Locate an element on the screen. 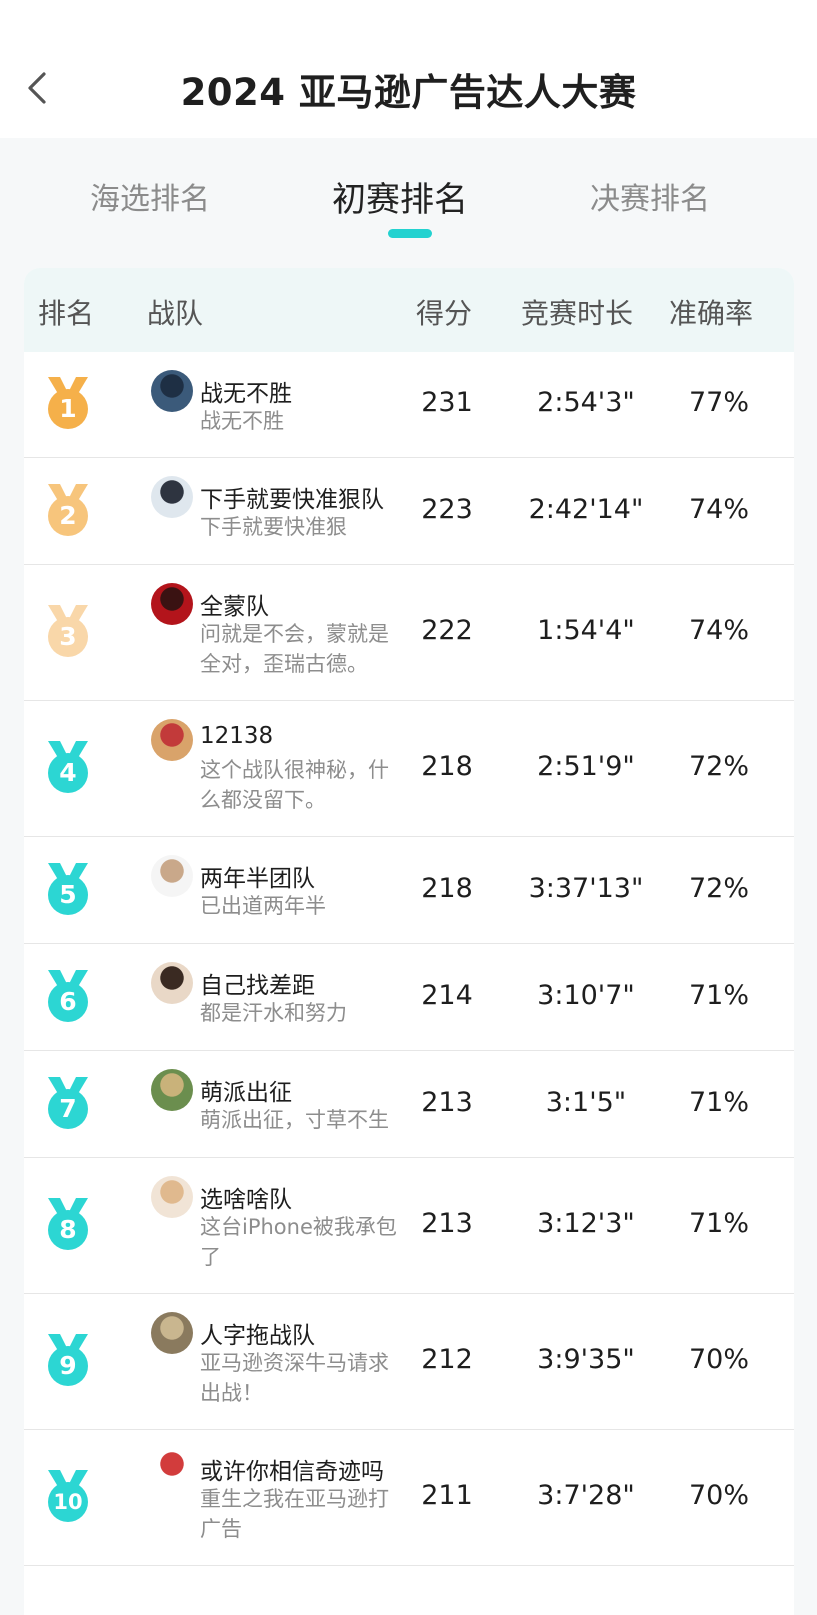 The height and width of the screenshot is (1615, 817). team-name: 人字拖战队 is located at coordinates (257, 1336).